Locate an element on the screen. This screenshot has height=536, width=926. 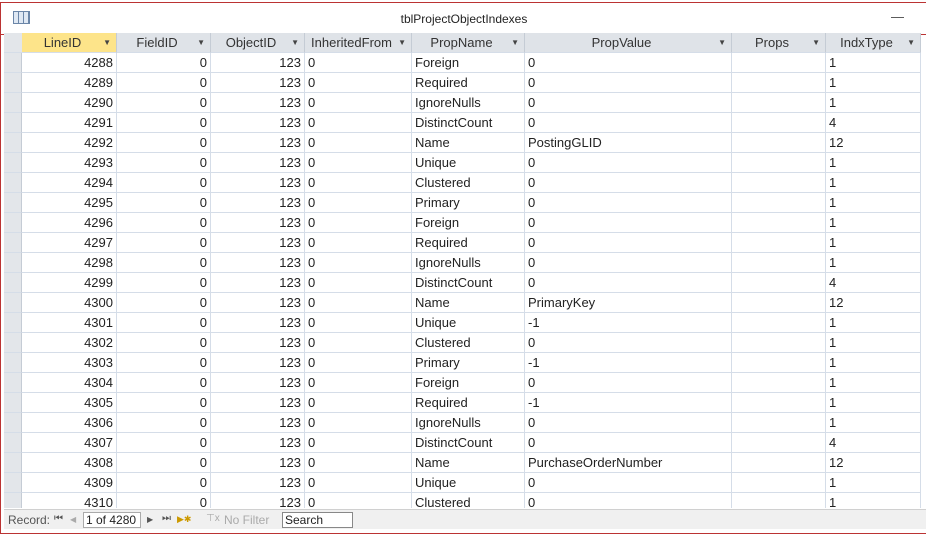
cell-propname: DistinctCount is located at coordinates (468, 283).